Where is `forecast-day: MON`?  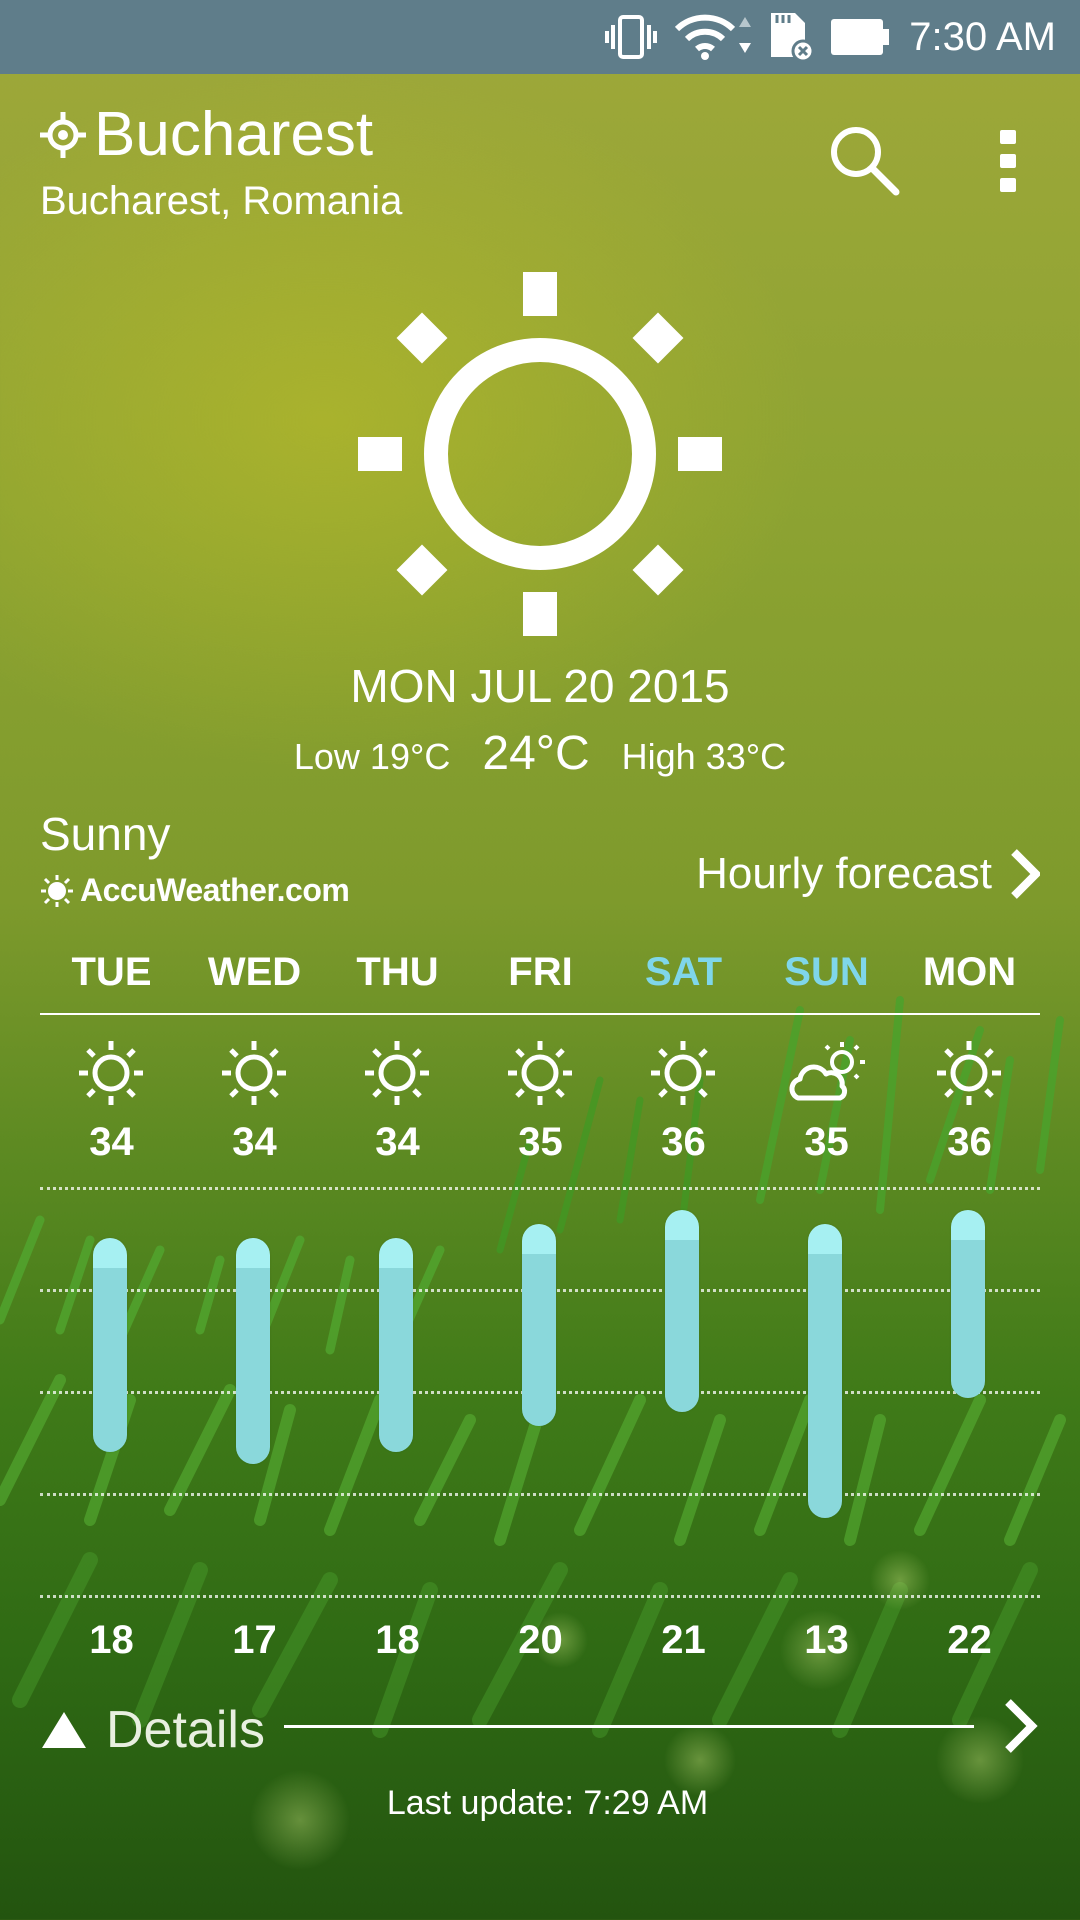 forecast-day: MON is located at coordinates (969, 972).